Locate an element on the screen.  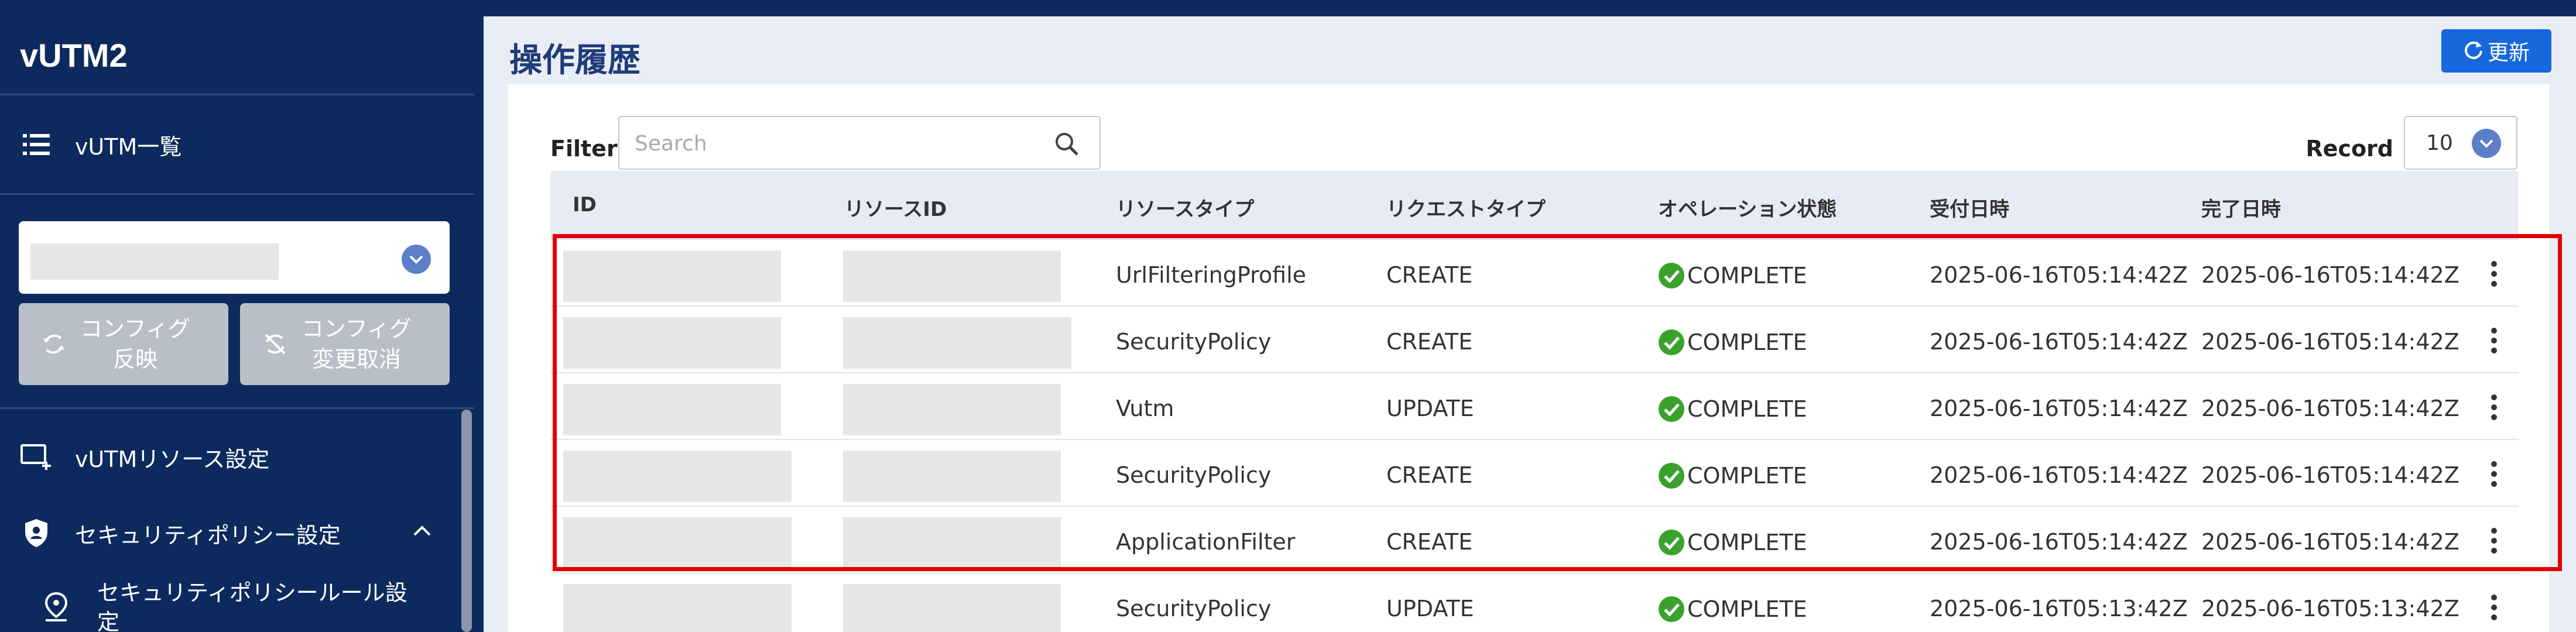
add-to-screen-icon is located at coordinates (36, 457).